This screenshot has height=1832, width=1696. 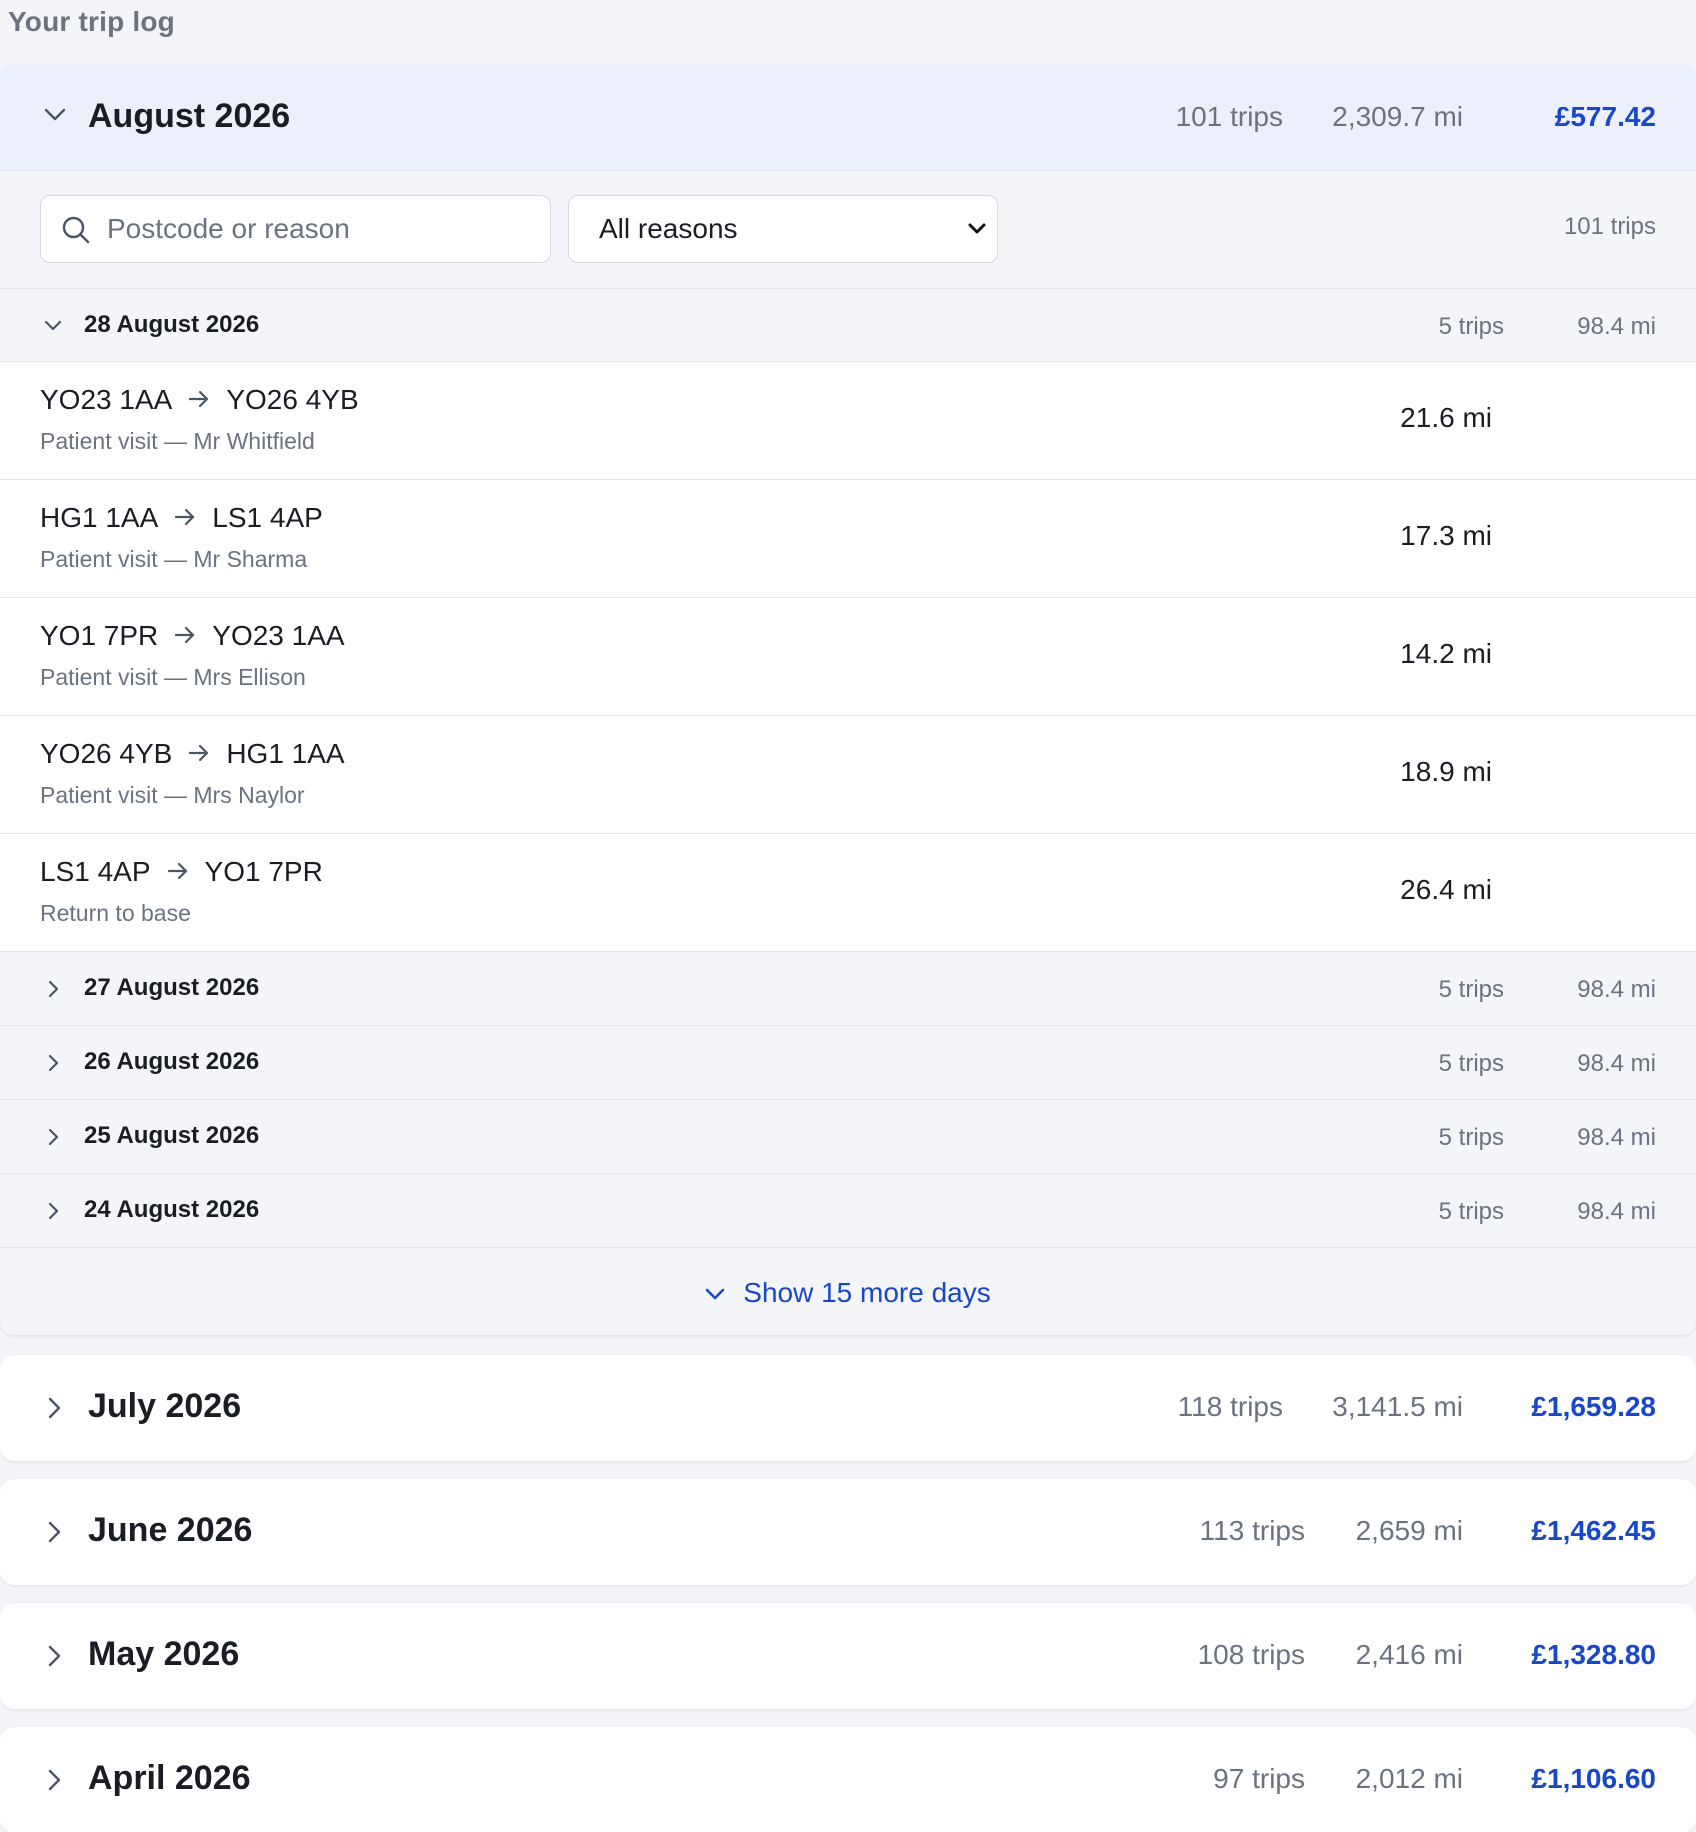 What do you see at coordinates (172, 1061) in the screenshot?
I see `day-title: 26 August 2026` at bounding box center [172, 1061].